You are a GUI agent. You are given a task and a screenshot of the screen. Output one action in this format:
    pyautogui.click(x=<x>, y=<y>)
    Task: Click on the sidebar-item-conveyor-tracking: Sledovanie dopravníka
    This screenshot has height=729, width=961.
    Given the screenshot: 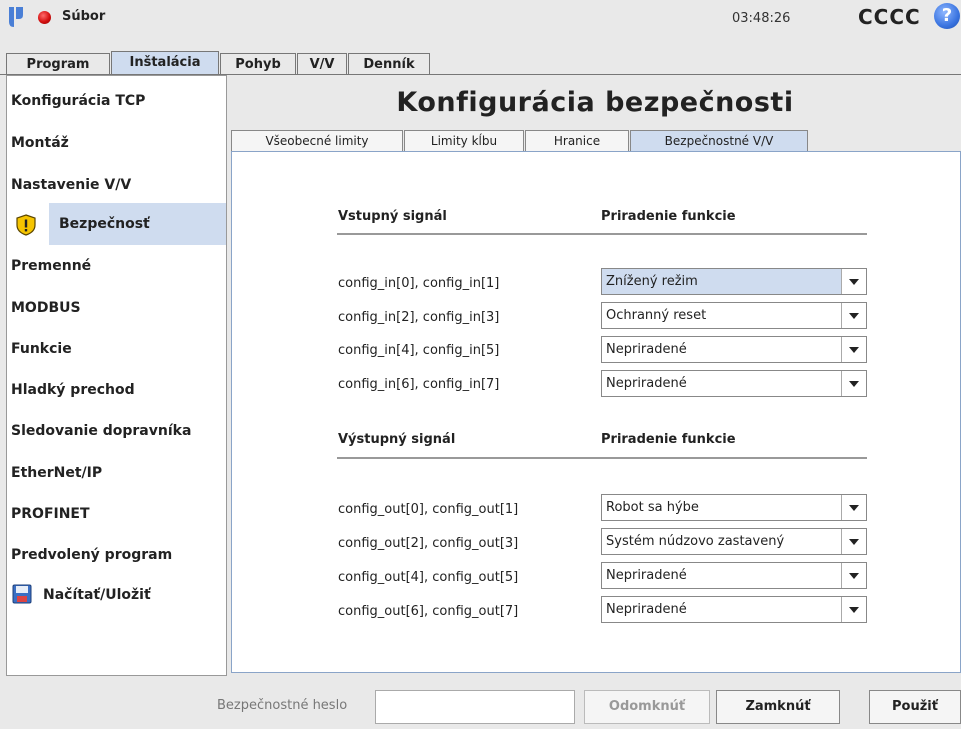 What is the action you would take?
    pyautogui.click(x=116, y=431)
    